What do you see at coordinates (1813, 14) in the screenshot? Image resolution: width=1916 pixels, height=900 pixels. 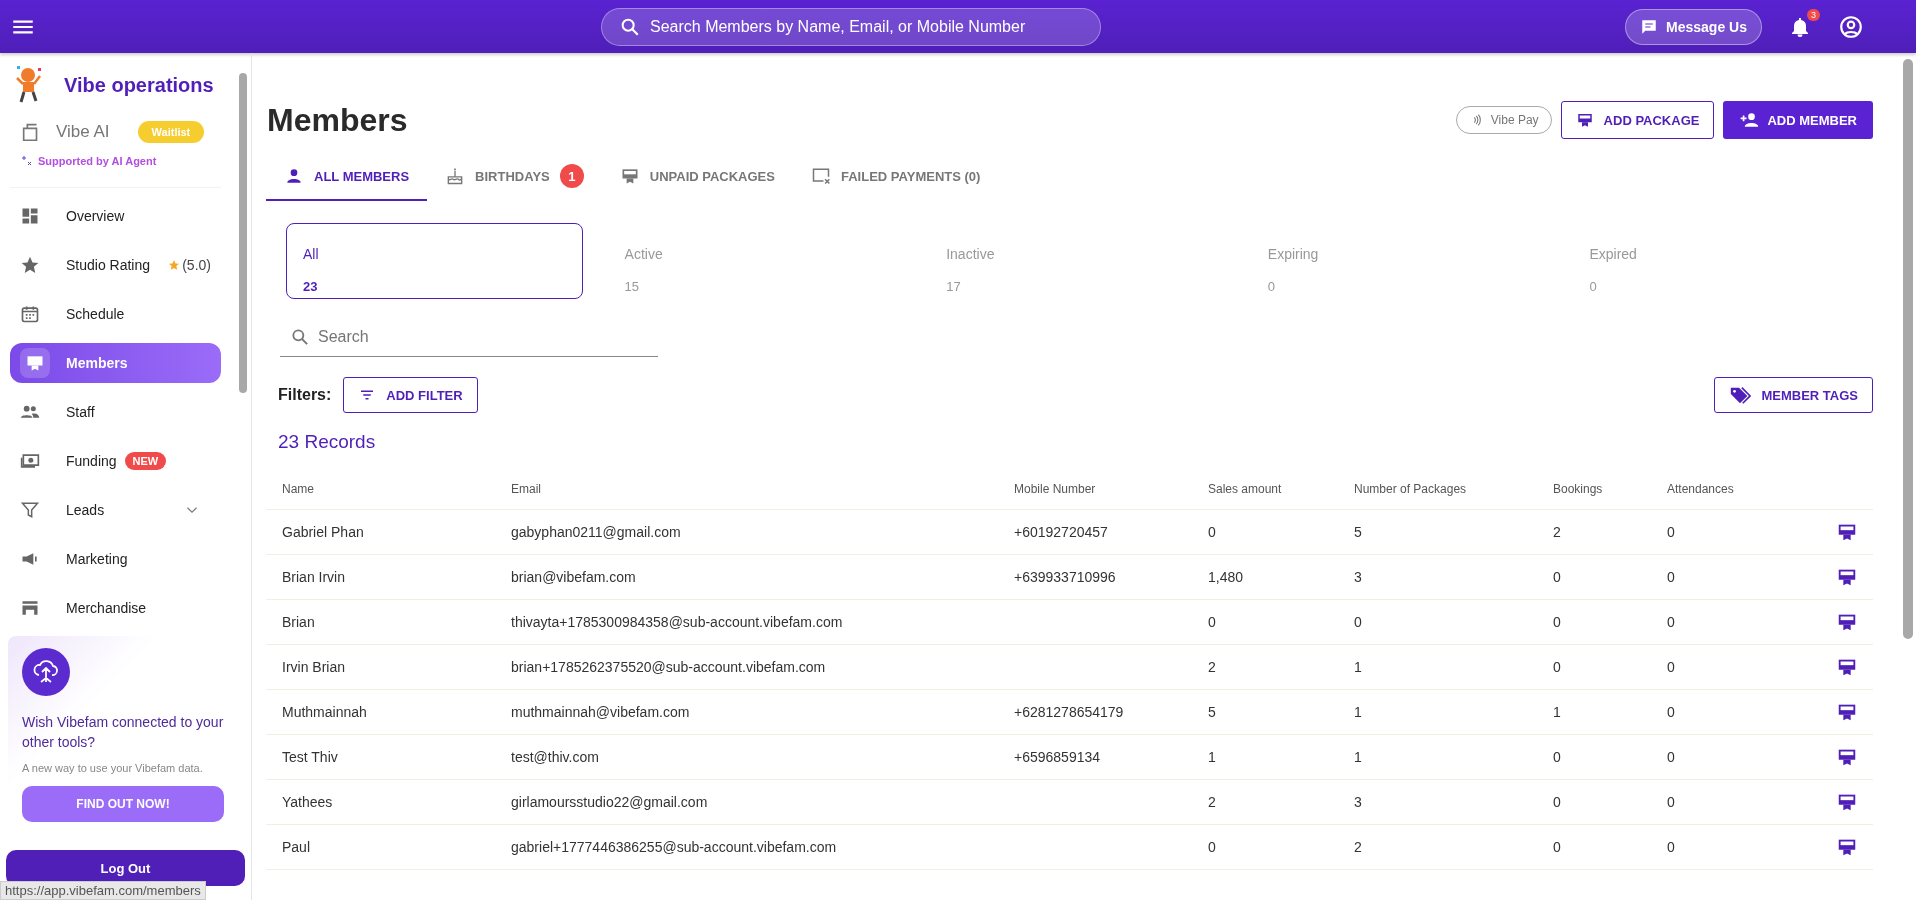 I see `notification-count: 3` at bounding box center [1813, 14].